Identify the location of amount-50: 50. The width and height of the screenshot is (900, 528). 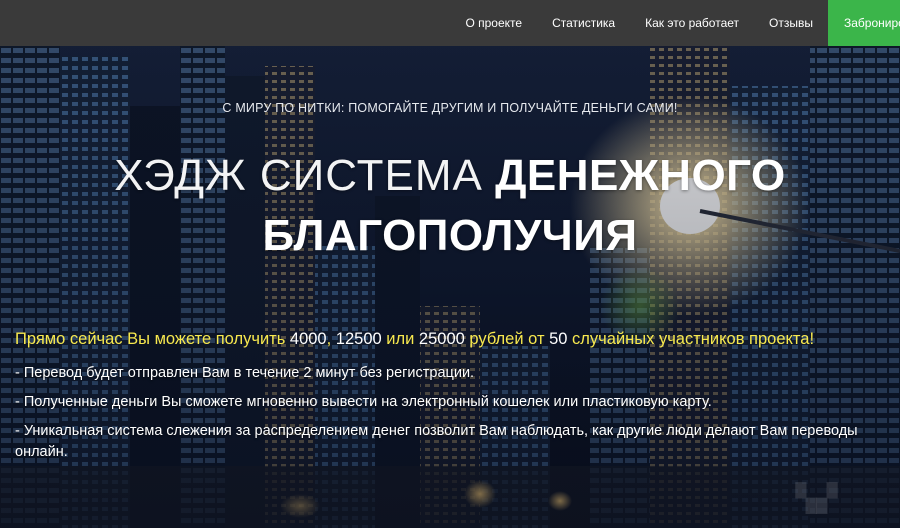
(558, 339).